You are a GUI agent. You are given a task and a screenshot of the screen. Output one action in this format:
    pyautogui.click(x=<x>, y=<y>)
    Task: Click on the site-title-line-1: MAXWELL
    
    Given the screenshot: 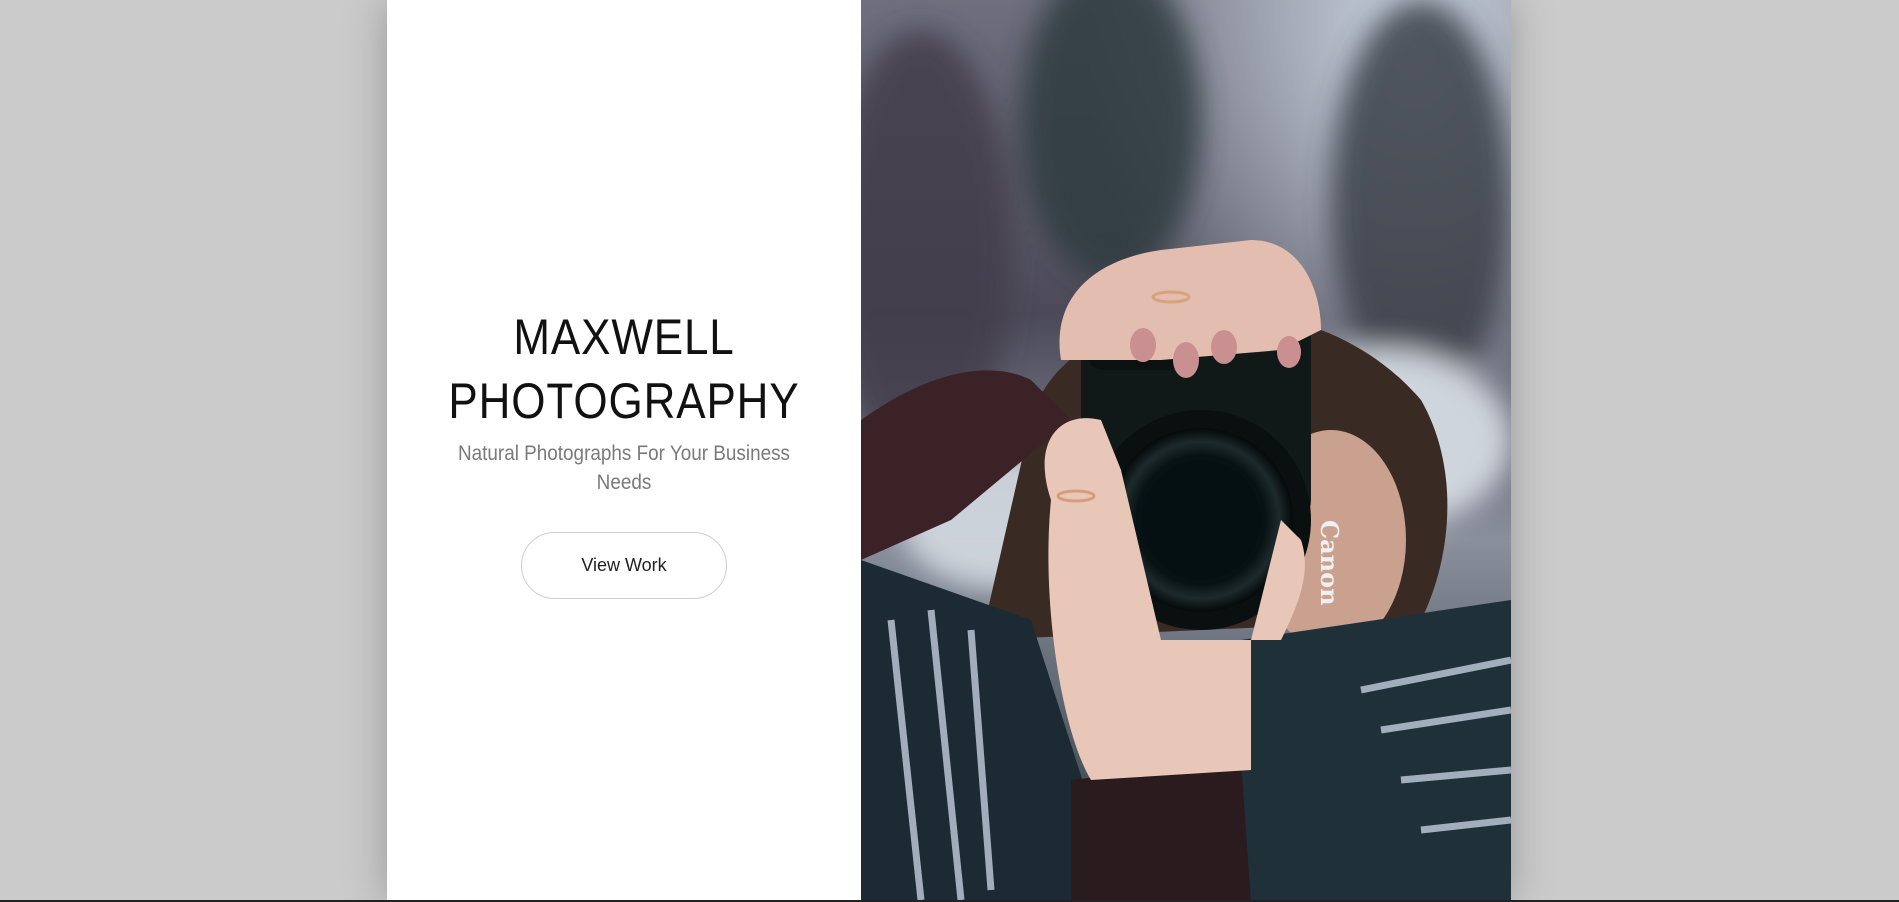 What is the action you would take?
    pyautogui.click(x=624, y=337)
    